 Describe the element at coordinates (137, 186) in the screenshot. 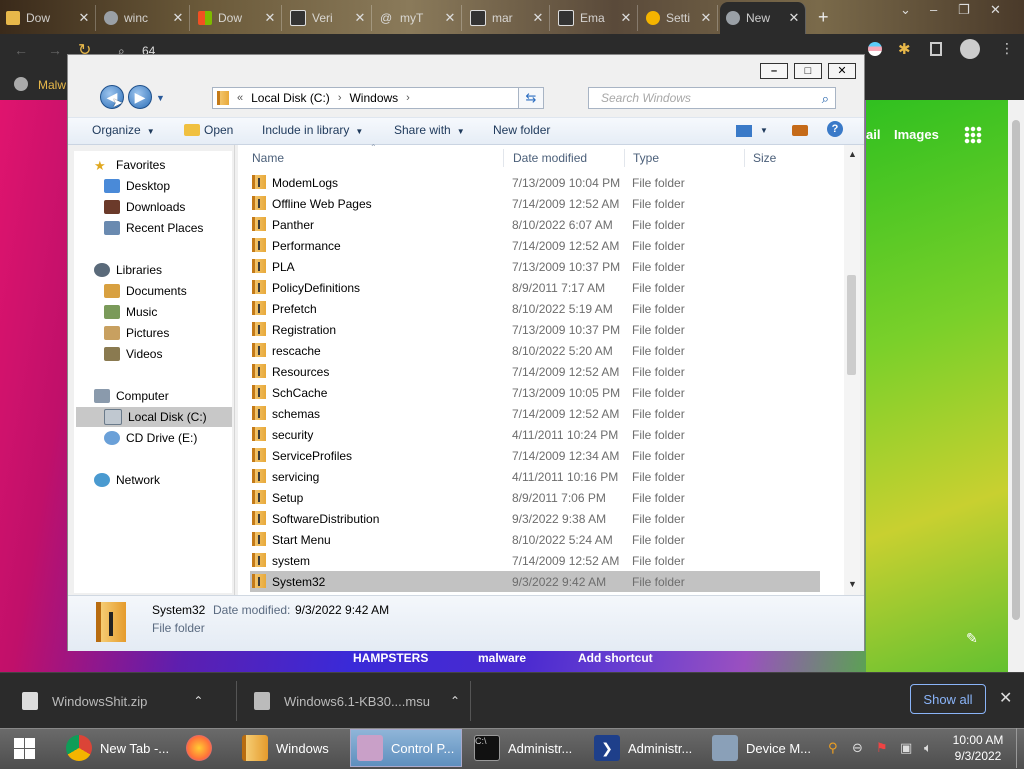

I see `nav-desktop: Desktop` at that location.